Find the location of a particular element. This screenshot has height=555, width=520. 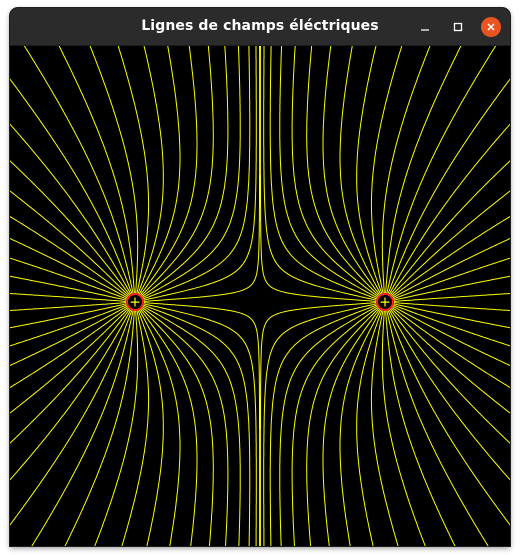

window-title: Lignes de champs éléctriques is located at coordinates (260, 26).